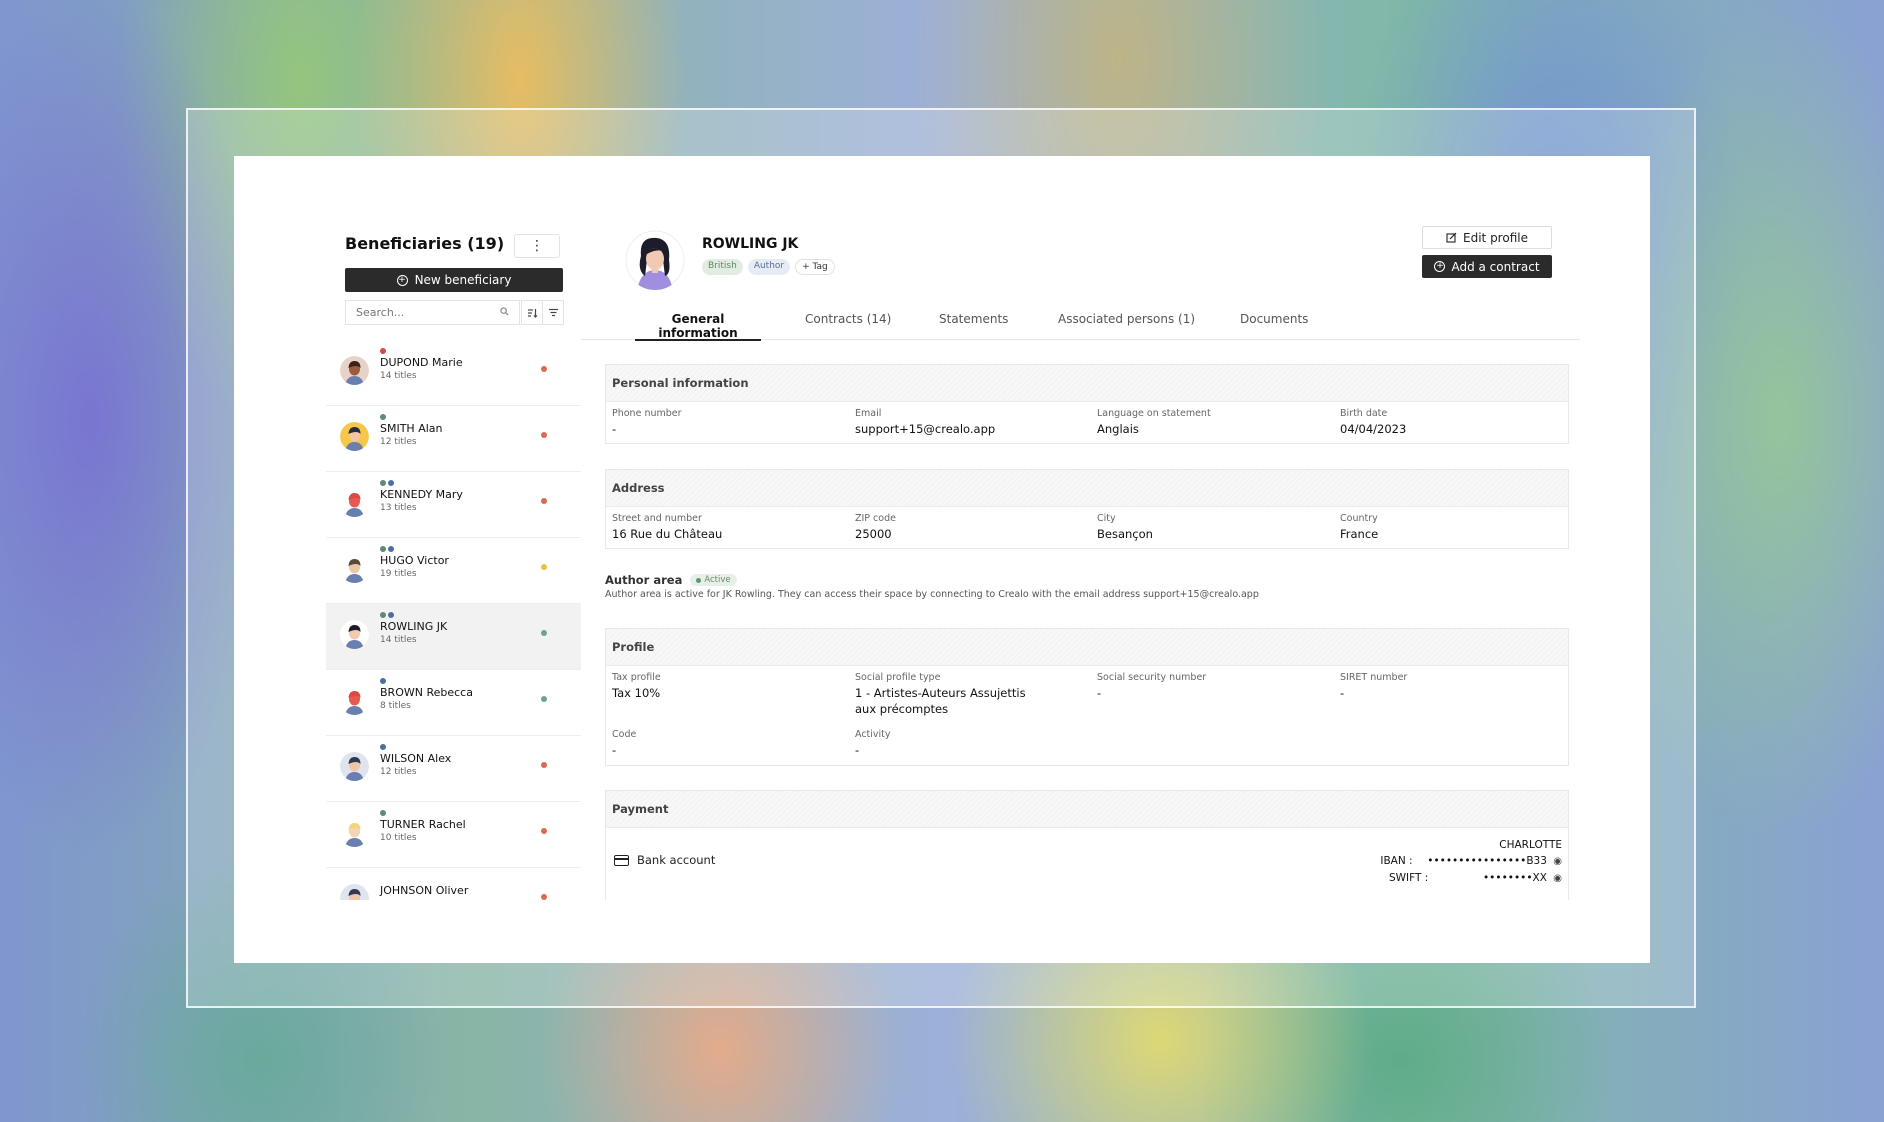 This screenshot has height=1122, width=1884. What do you see at coordinates (421, 312) in the screenshot?
I see `search-input` at bounding box center [421, 312].